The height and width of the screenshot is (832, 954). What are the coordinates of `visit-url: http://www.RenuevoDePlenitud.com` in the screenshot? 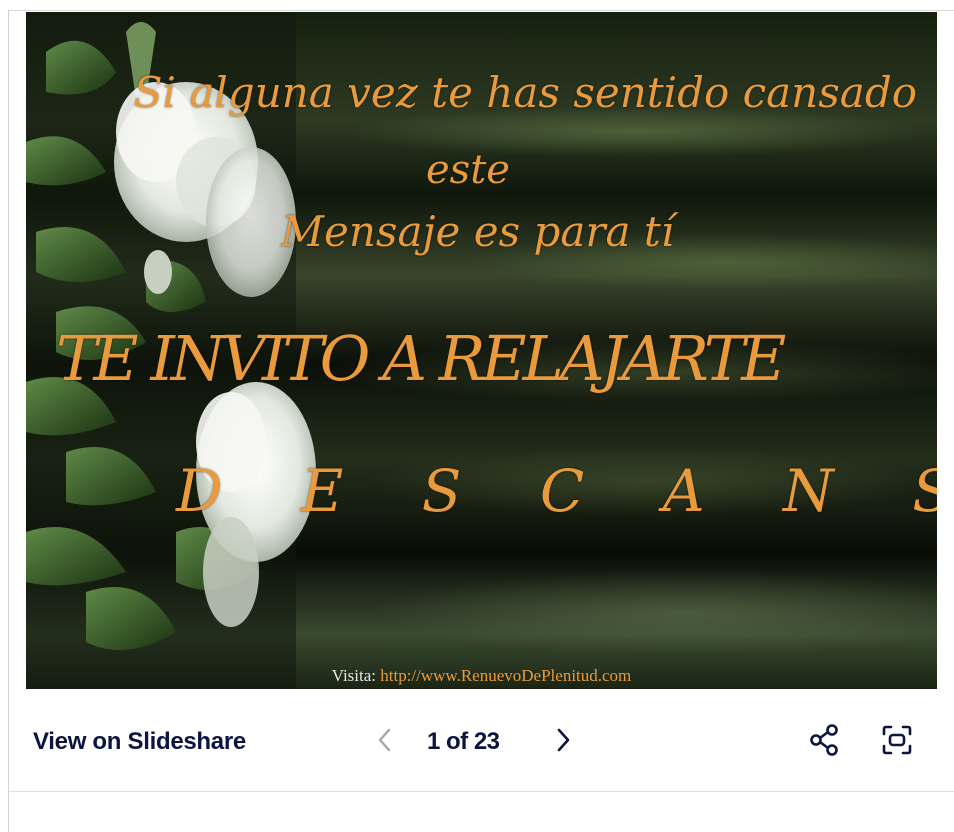 It's located at (506, 675).